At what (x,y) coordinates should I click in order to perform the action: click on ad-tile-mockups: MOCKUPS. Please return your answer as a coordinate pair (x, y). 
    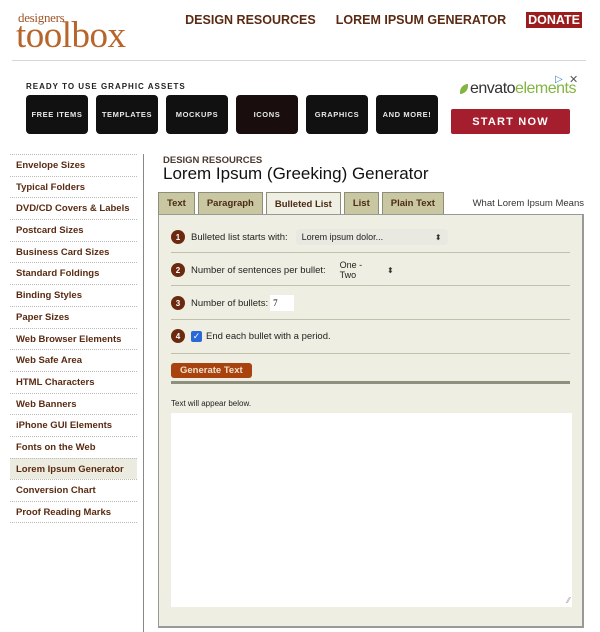
    Looking at the image, I should click on (197, 114).